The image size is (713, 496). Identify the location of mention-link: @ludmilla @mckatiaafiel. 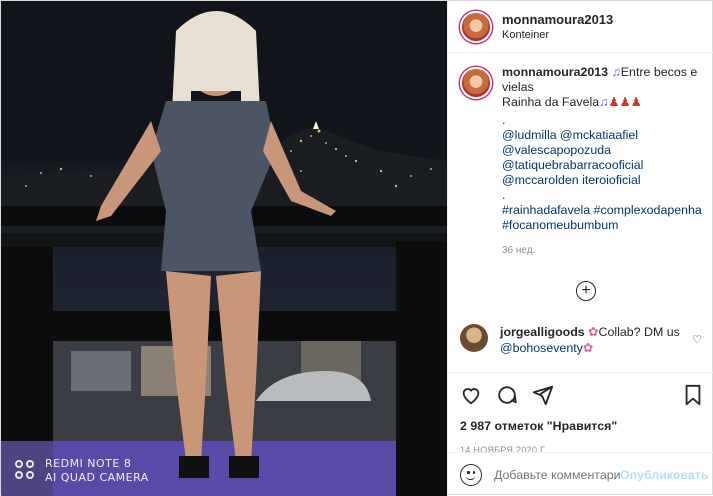
(602, 135).